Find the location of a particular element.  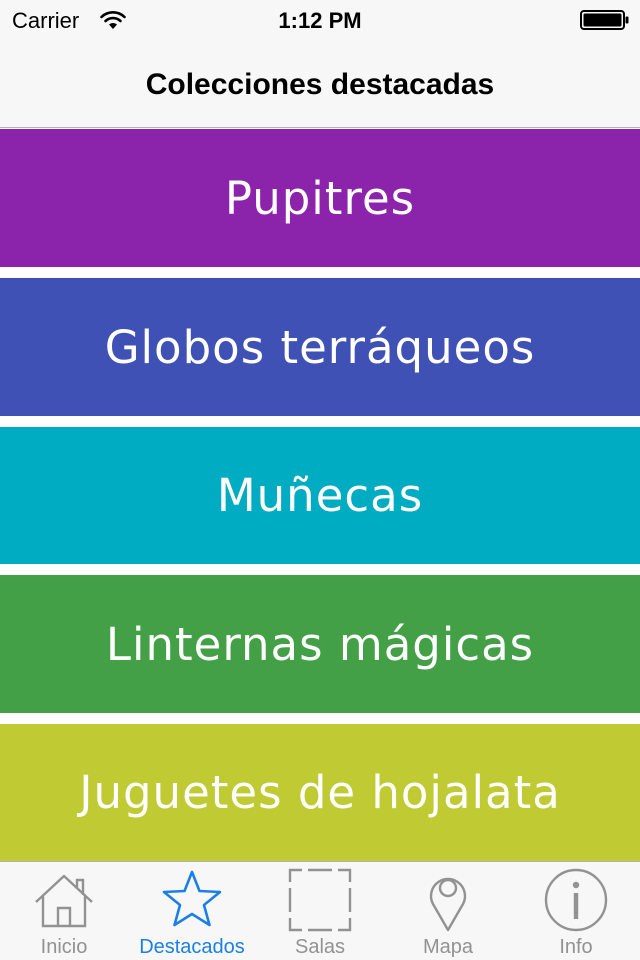

tab-inicio: Inicio is located at coordinates (64, 911).